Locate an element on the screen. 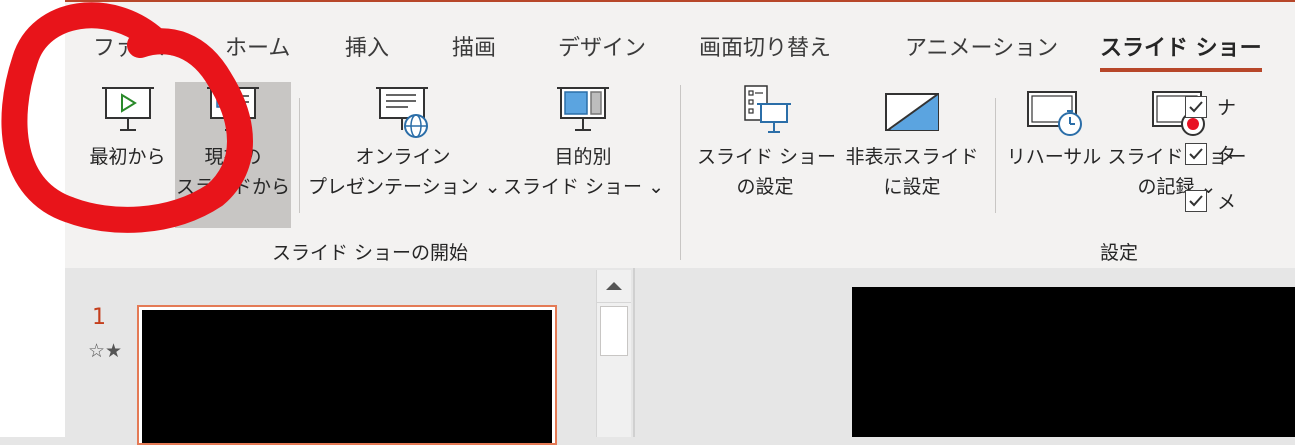 The width and height of the screenshot is (1295, 445). setup-slideshow-button: スライド ショー の設定 is located at coordinates (767, 155).